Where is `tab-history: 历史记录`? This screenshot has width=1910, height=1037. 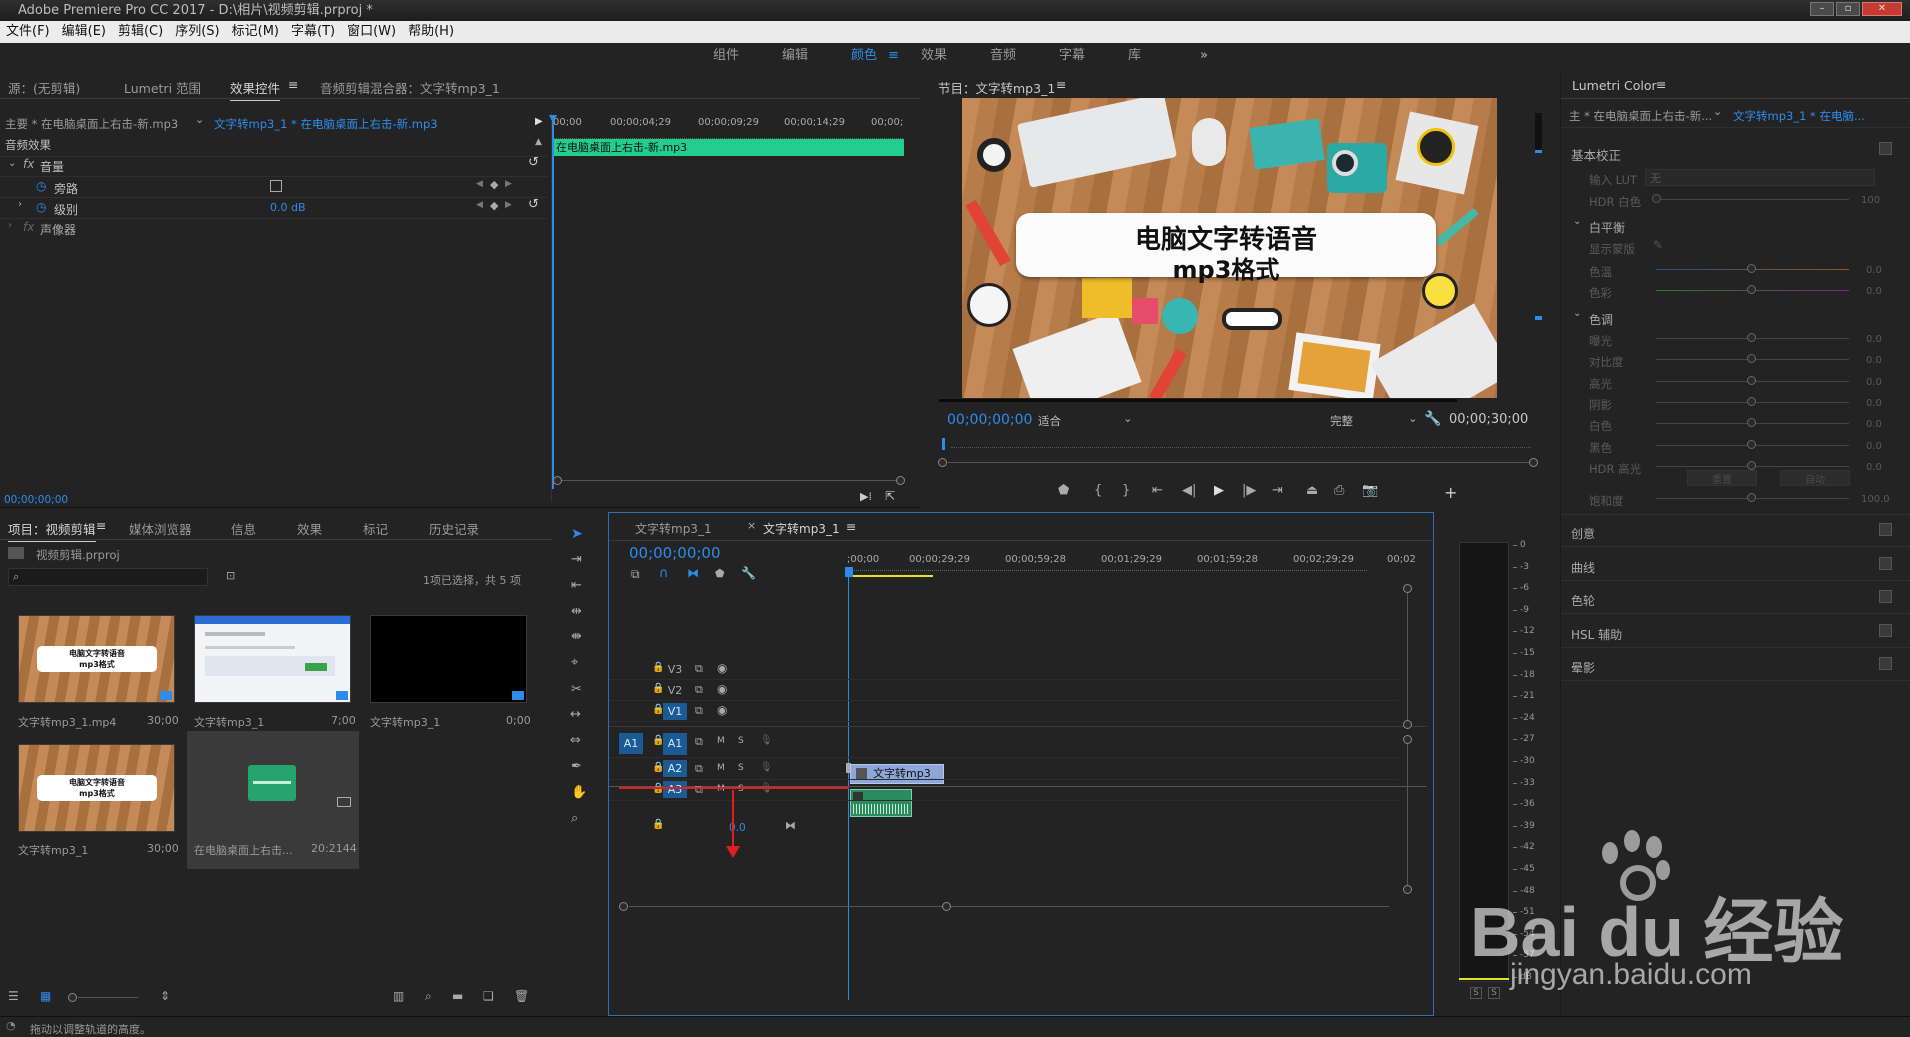 tab-history: 历史记录 is located at coordinates (454, 528).